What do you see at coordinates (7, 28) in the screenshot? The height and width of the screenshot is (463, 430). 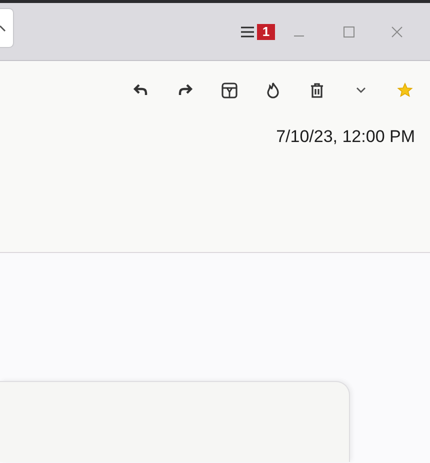 I see `search-field` at bounding box center [7, 28].